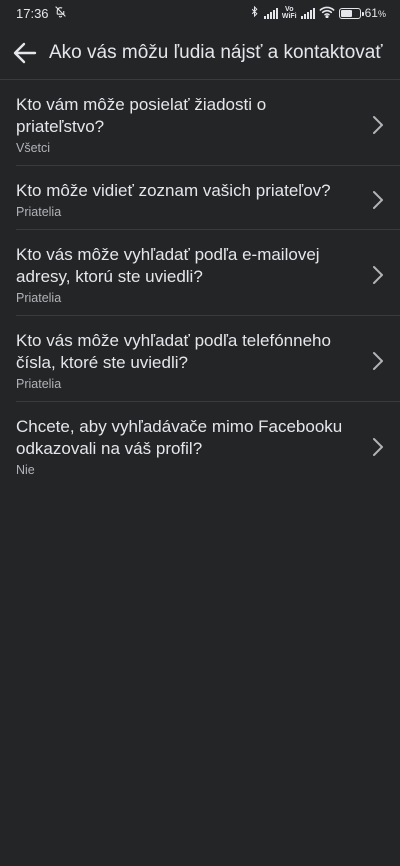  I want to click on back-button, so click(25, 53).